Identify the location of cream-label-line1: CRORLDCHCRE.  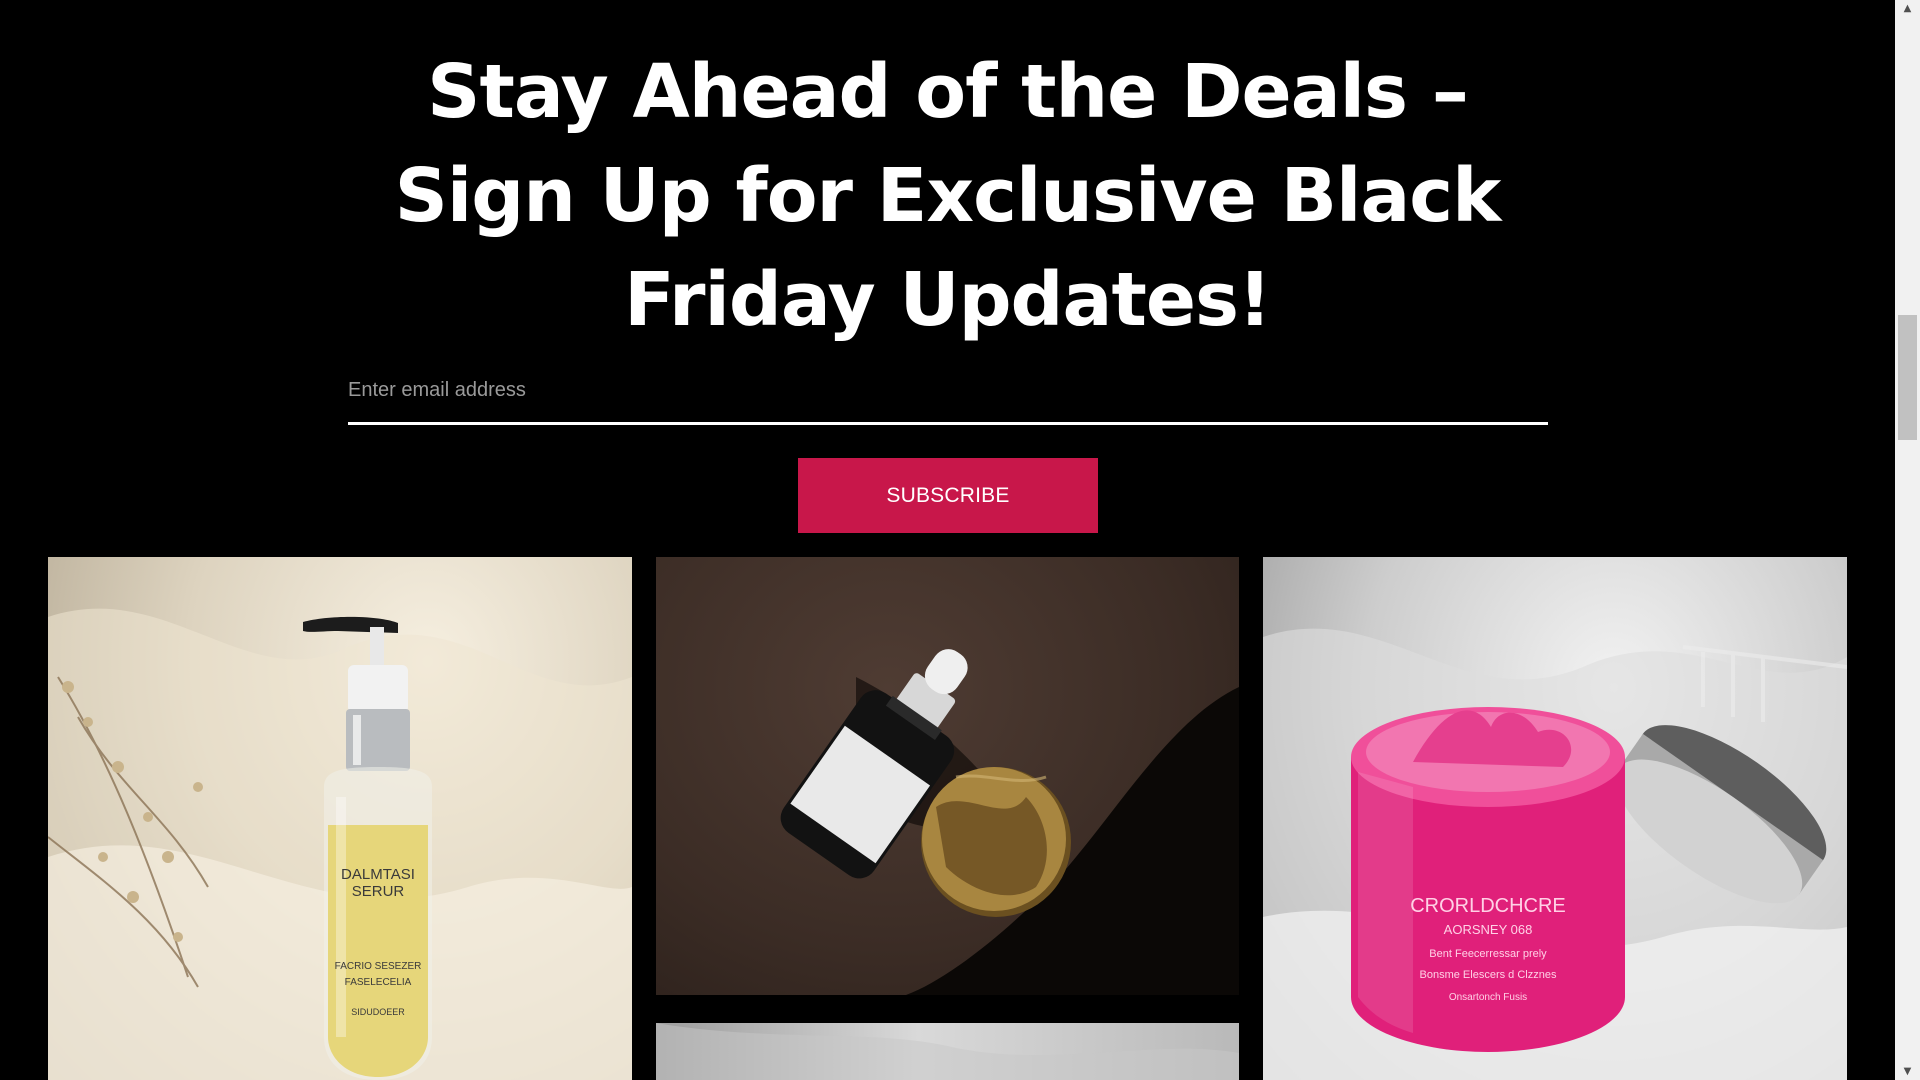
(1488, 906).